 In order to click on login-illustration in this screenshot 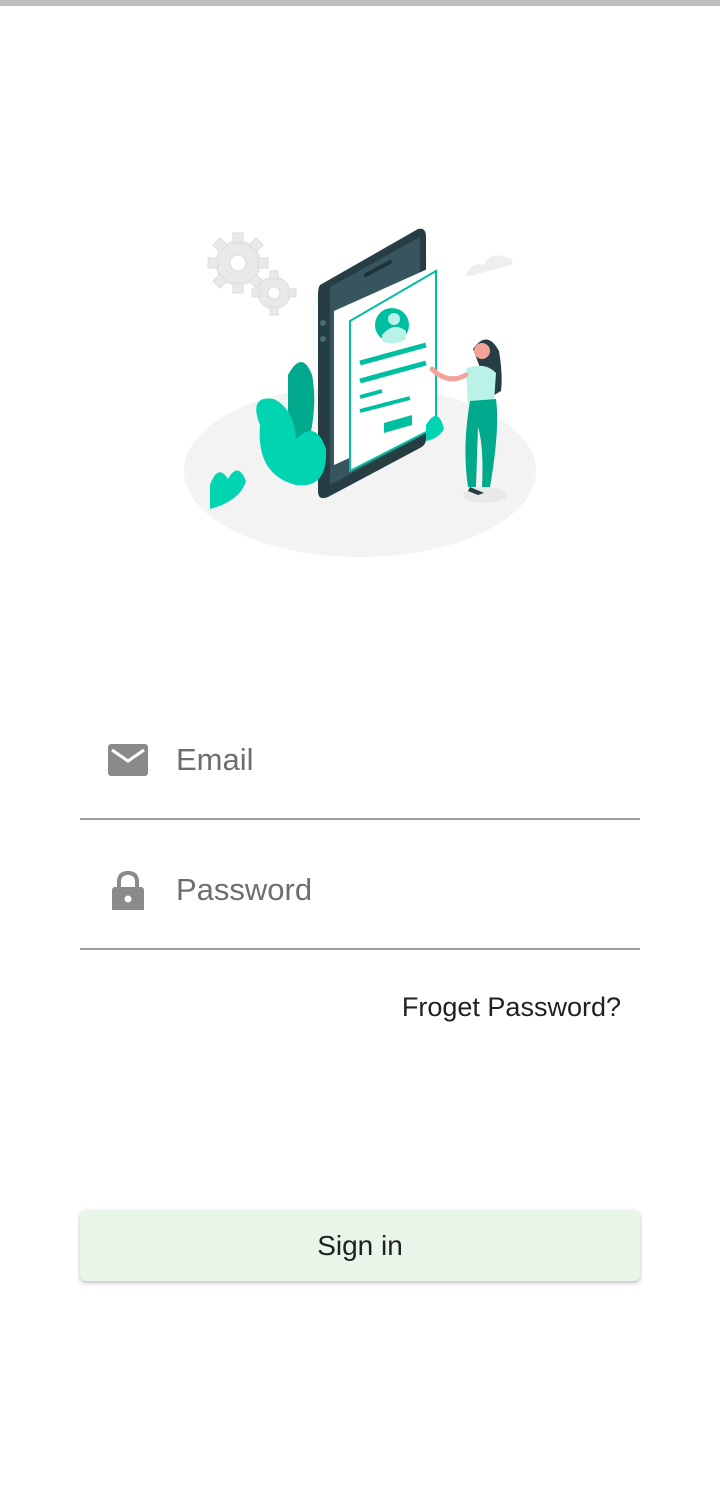, I will do `click(360, 392)`.